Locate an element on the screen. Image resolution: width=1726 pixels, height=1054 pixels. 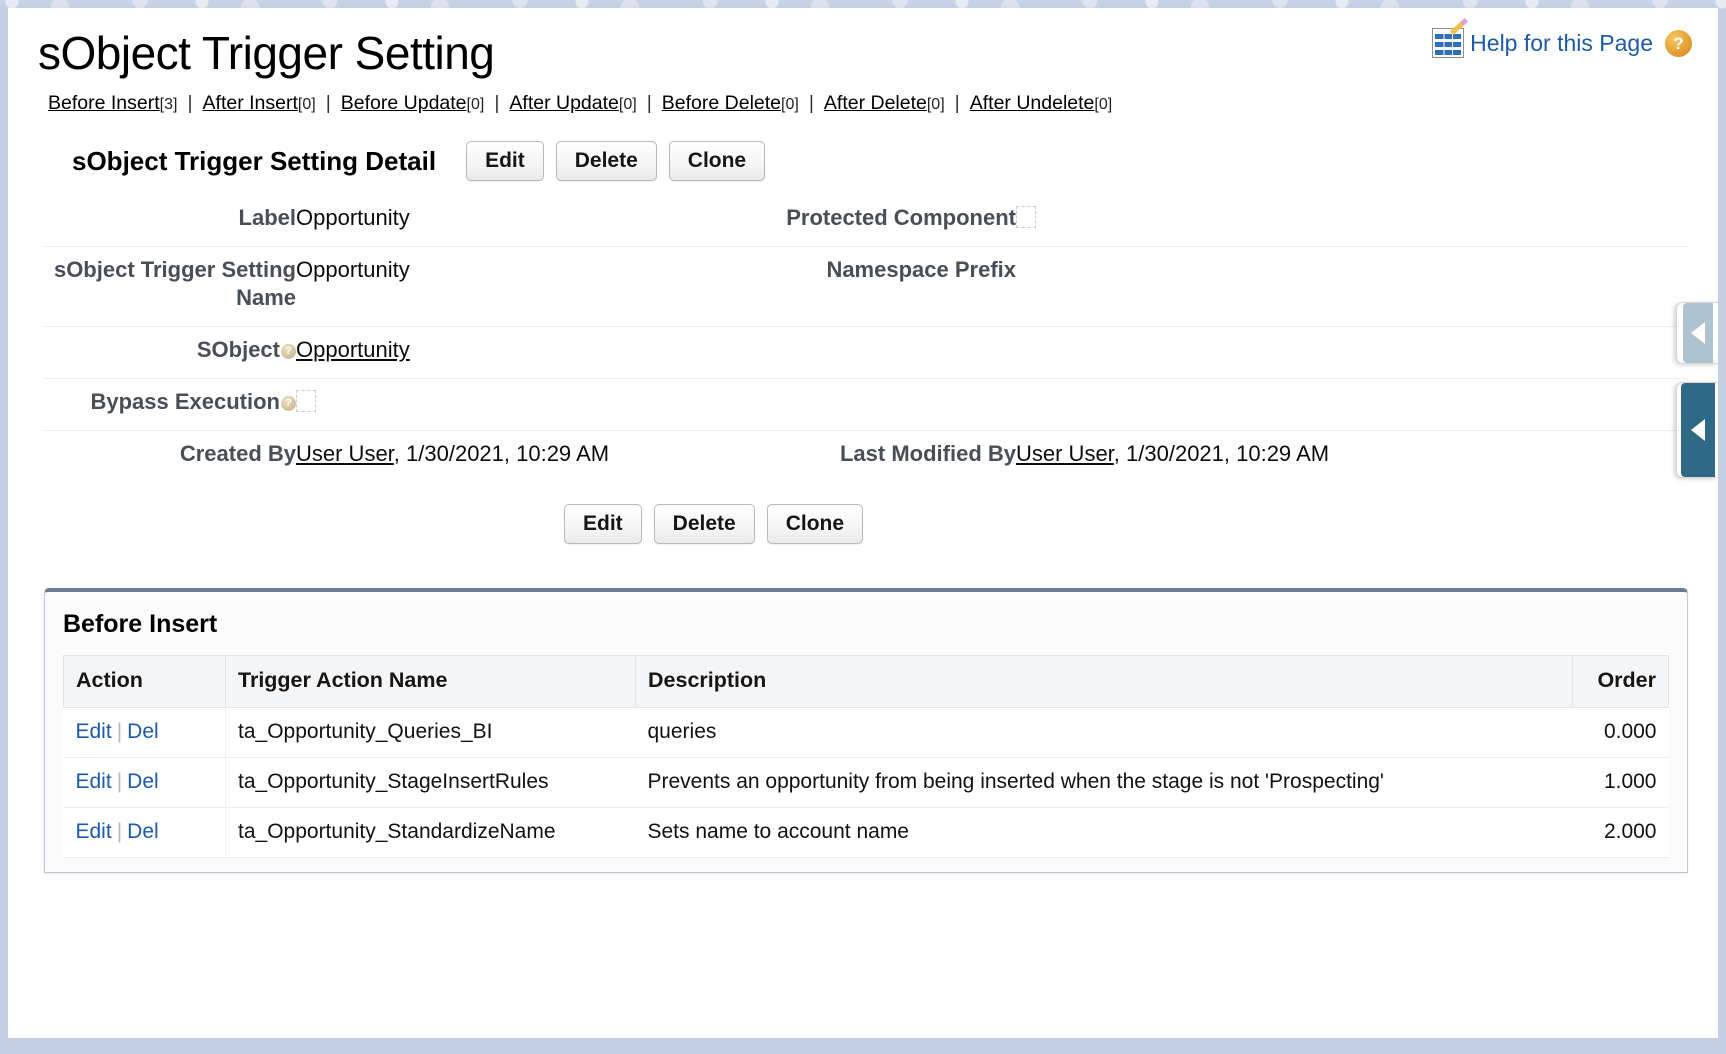
detail-row-label: Label Opportunity Protected Component is located at coordinates (866, 221).